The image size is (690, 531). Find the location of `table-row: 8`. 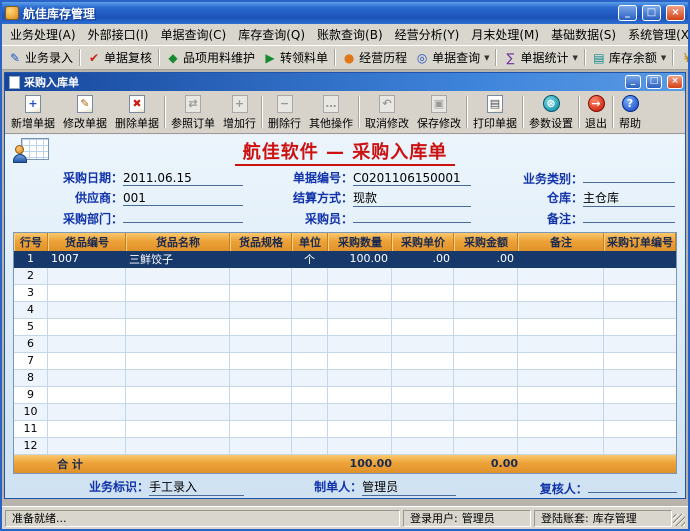

table-row: 8 is located at coordinates (345, 378).